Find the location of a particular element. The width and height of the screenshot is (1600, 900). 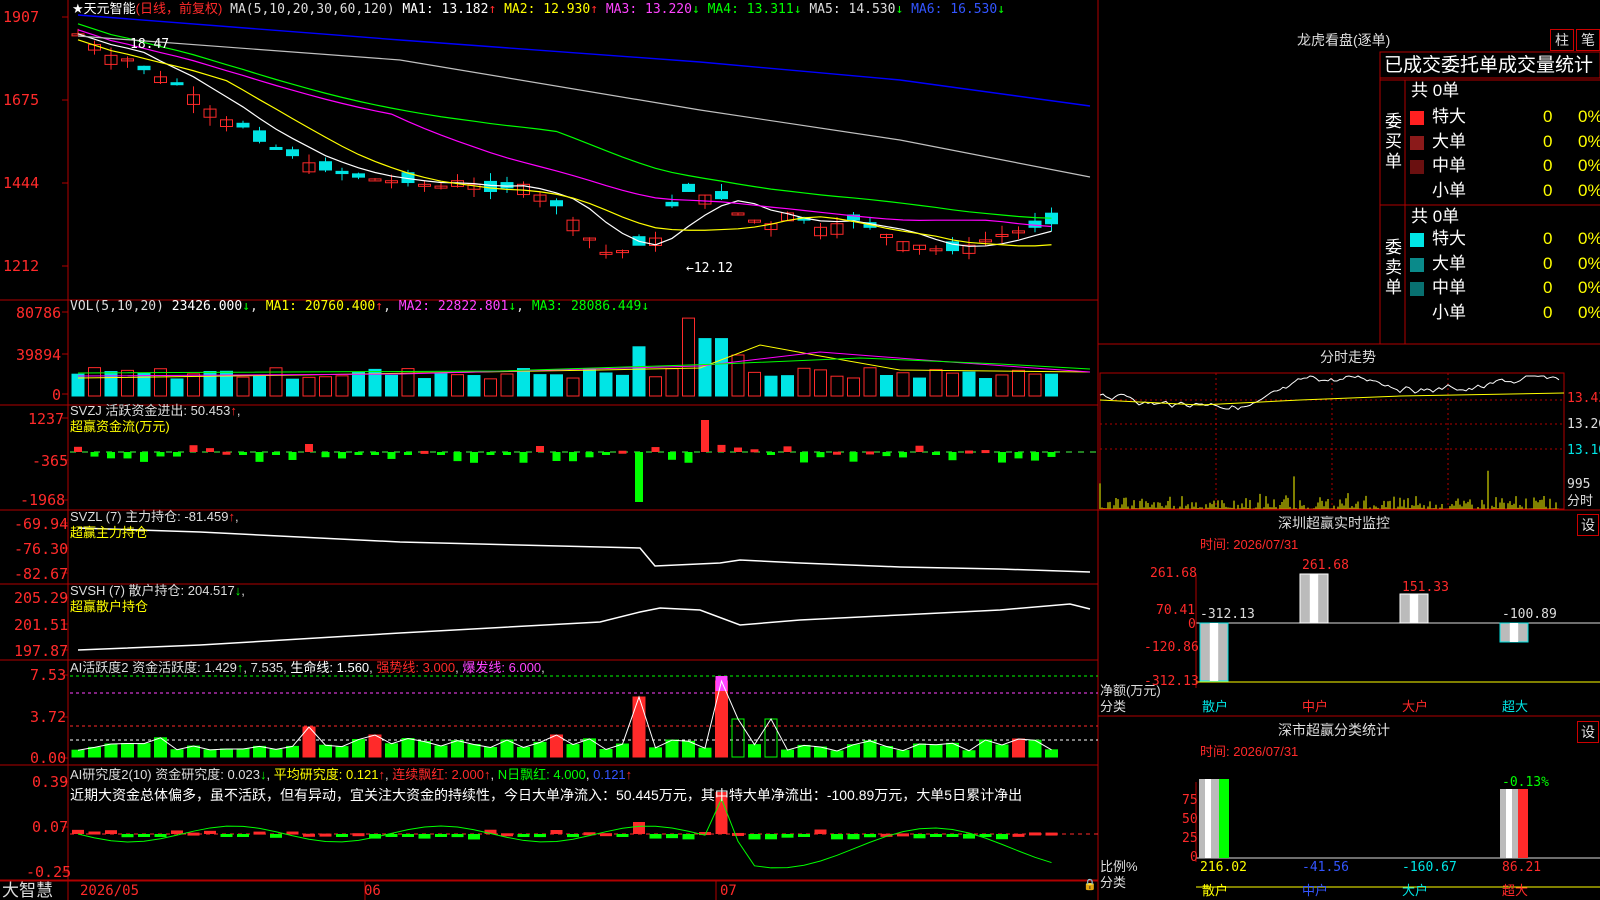

stock-name: ★天元智能 is located at coordinates (104, 8).